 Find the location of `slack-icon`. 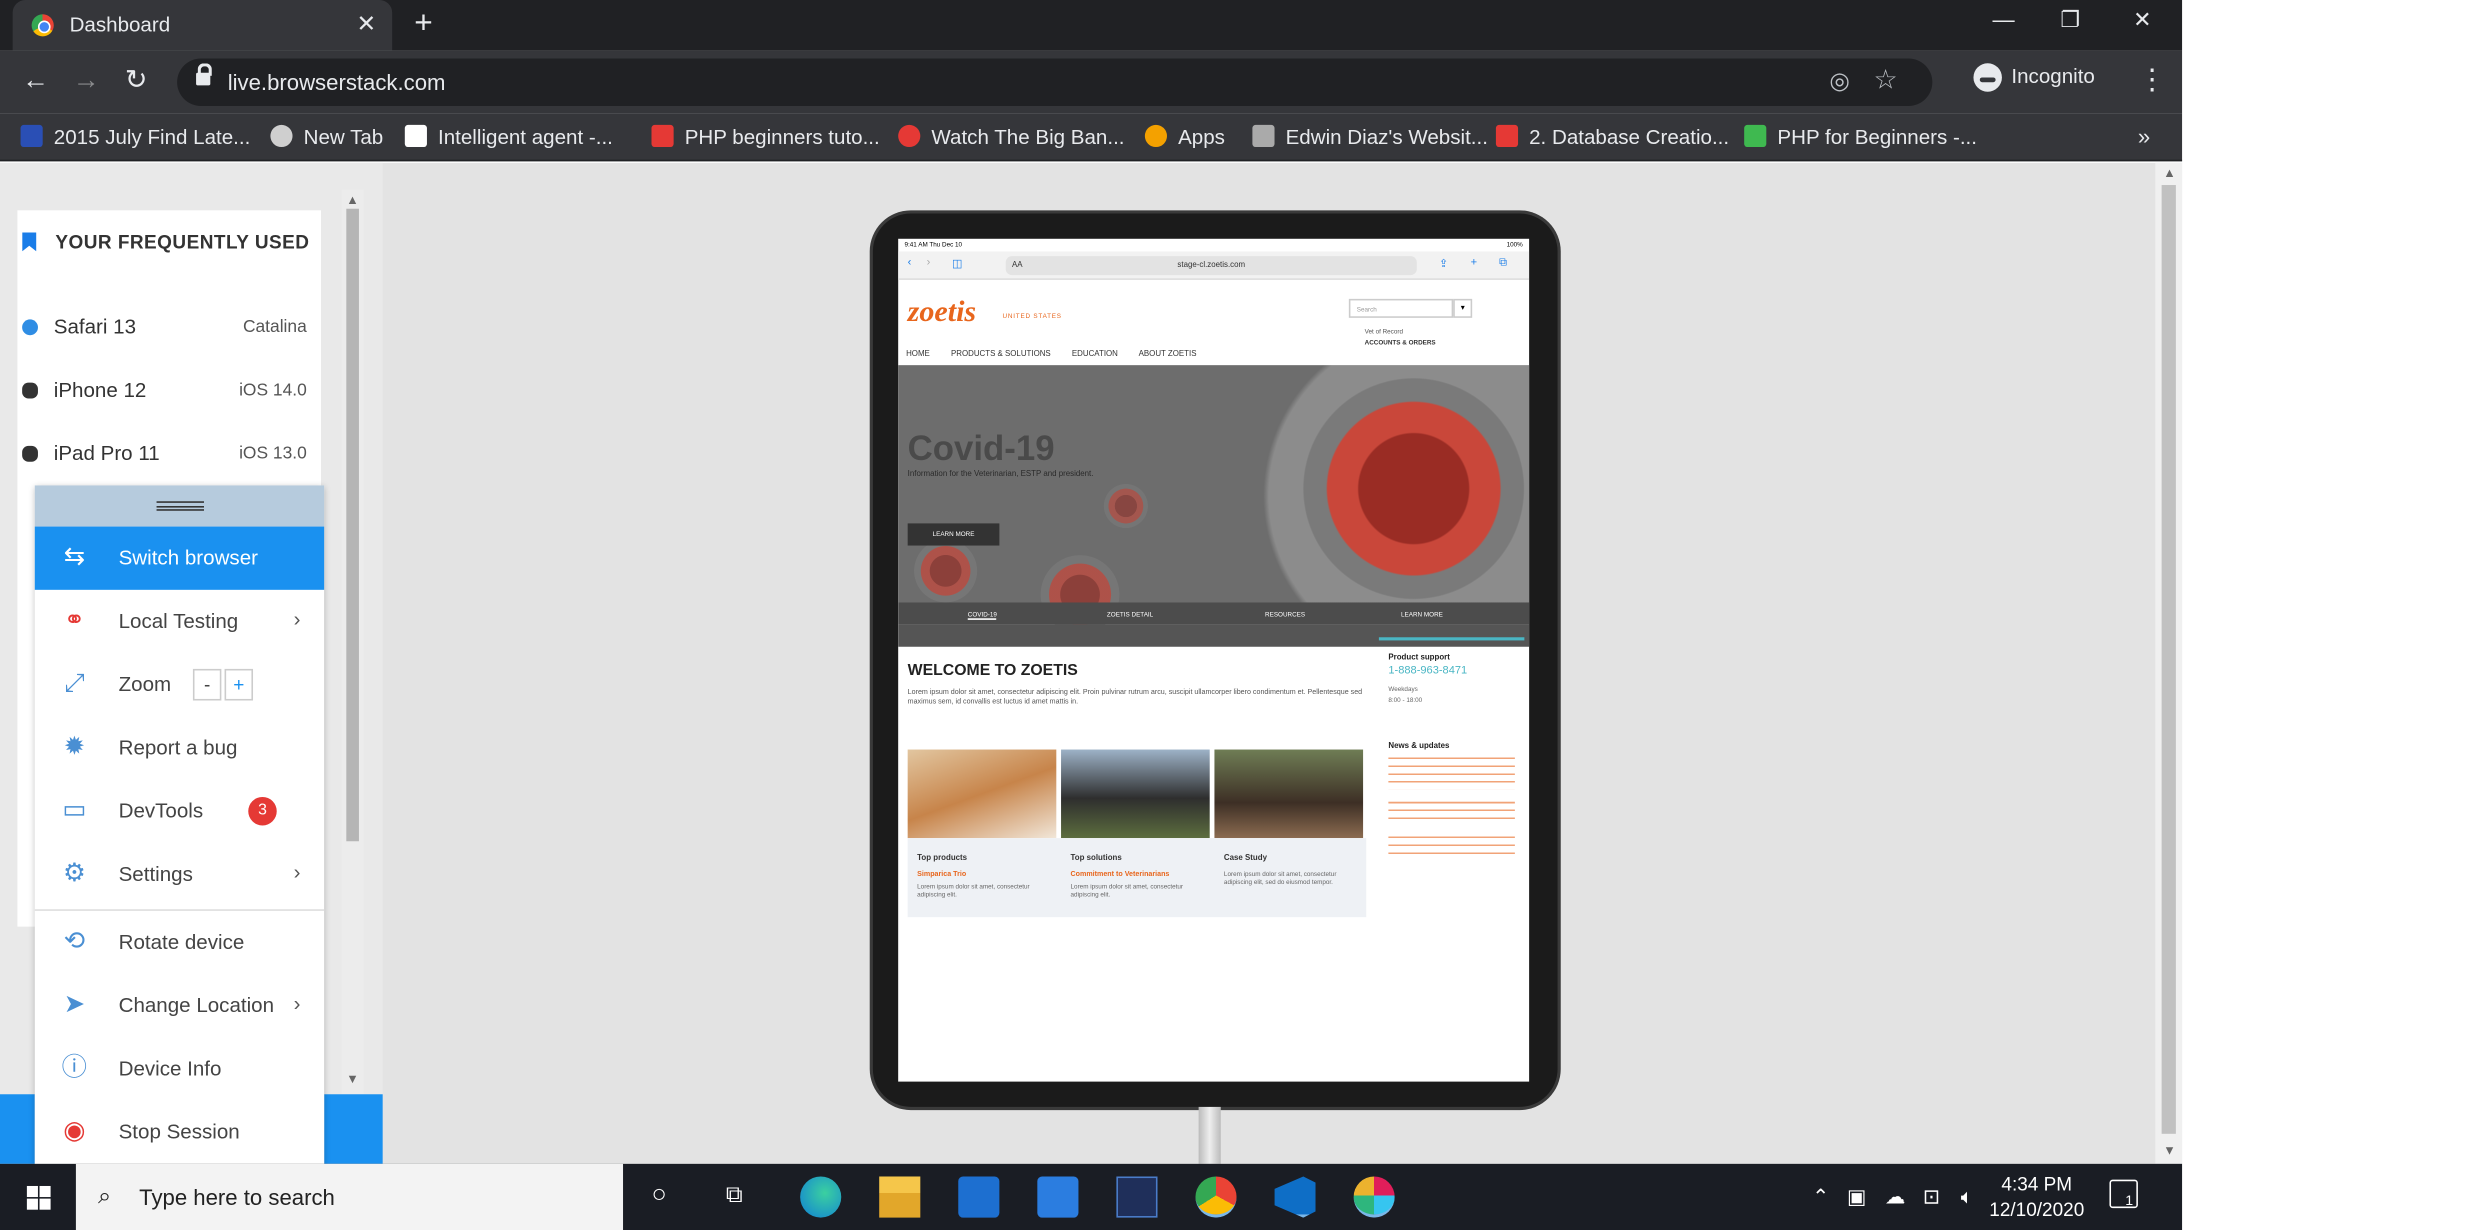

slack-icon is located at coordinates (1374, 1197).